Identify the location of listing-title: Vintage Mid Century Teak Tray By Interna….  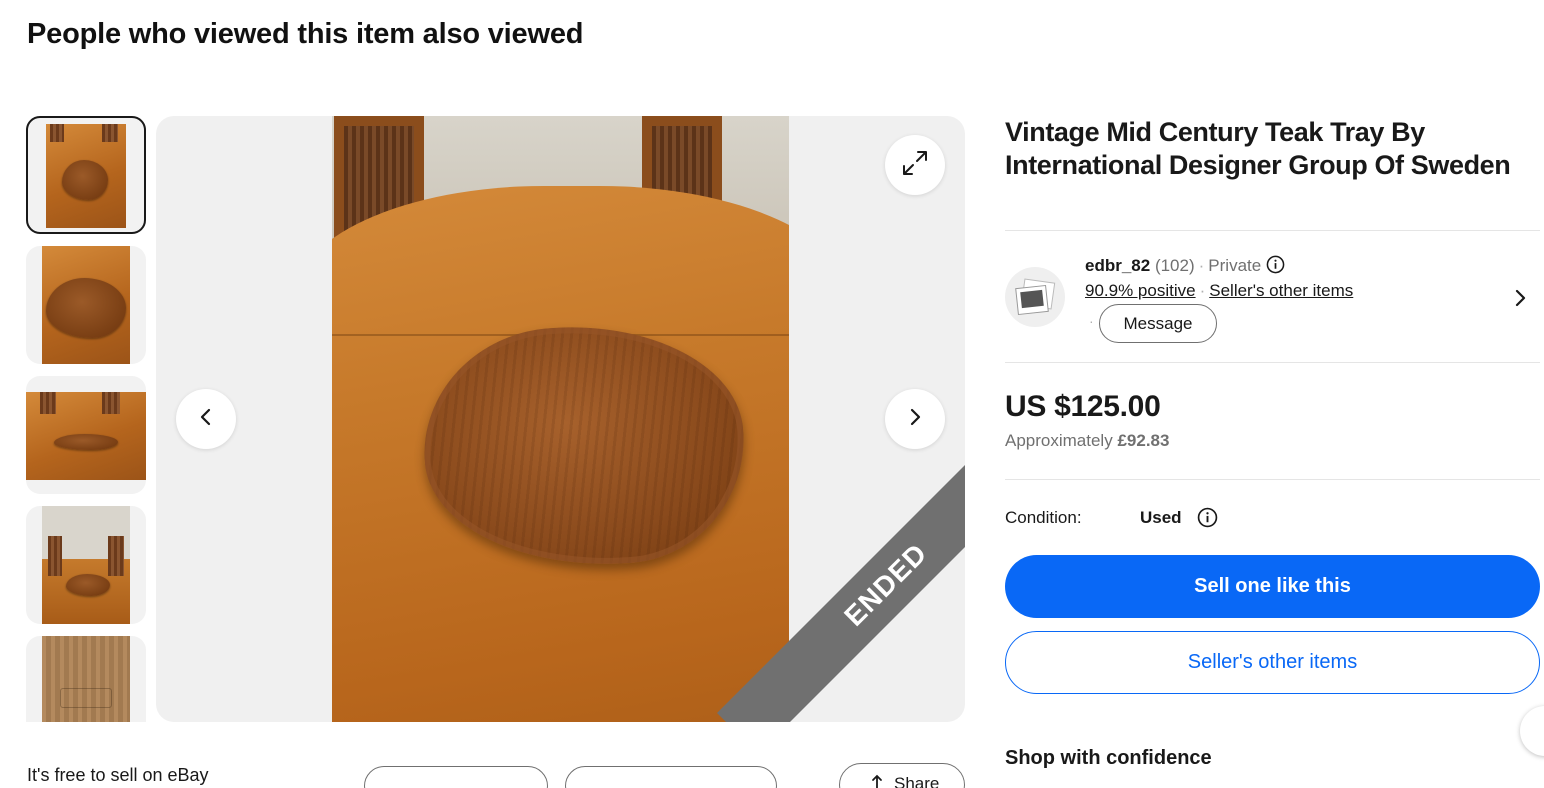
(1258, 148).